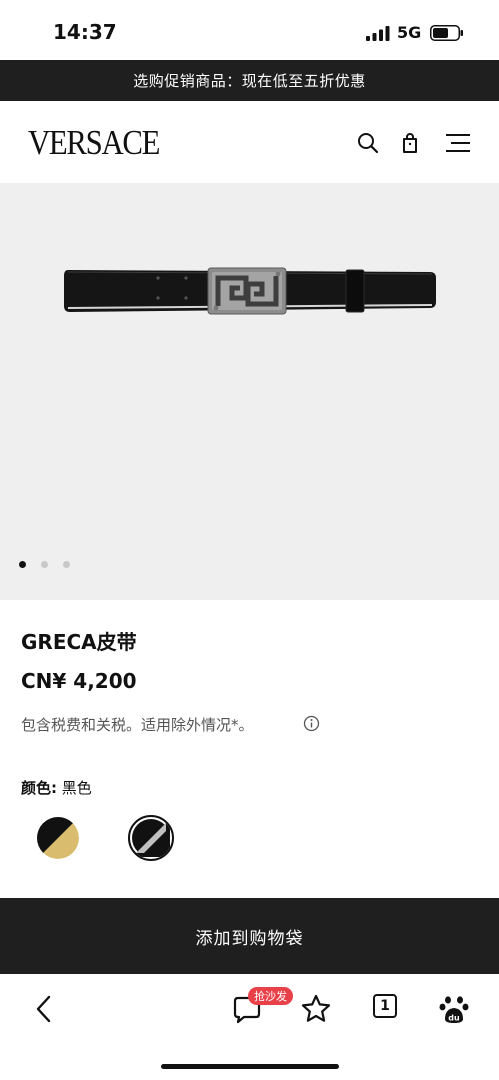 The width and height of the screenshot is (499, 1080). I want to click on tabs-button: 1, so click(385, 1006).